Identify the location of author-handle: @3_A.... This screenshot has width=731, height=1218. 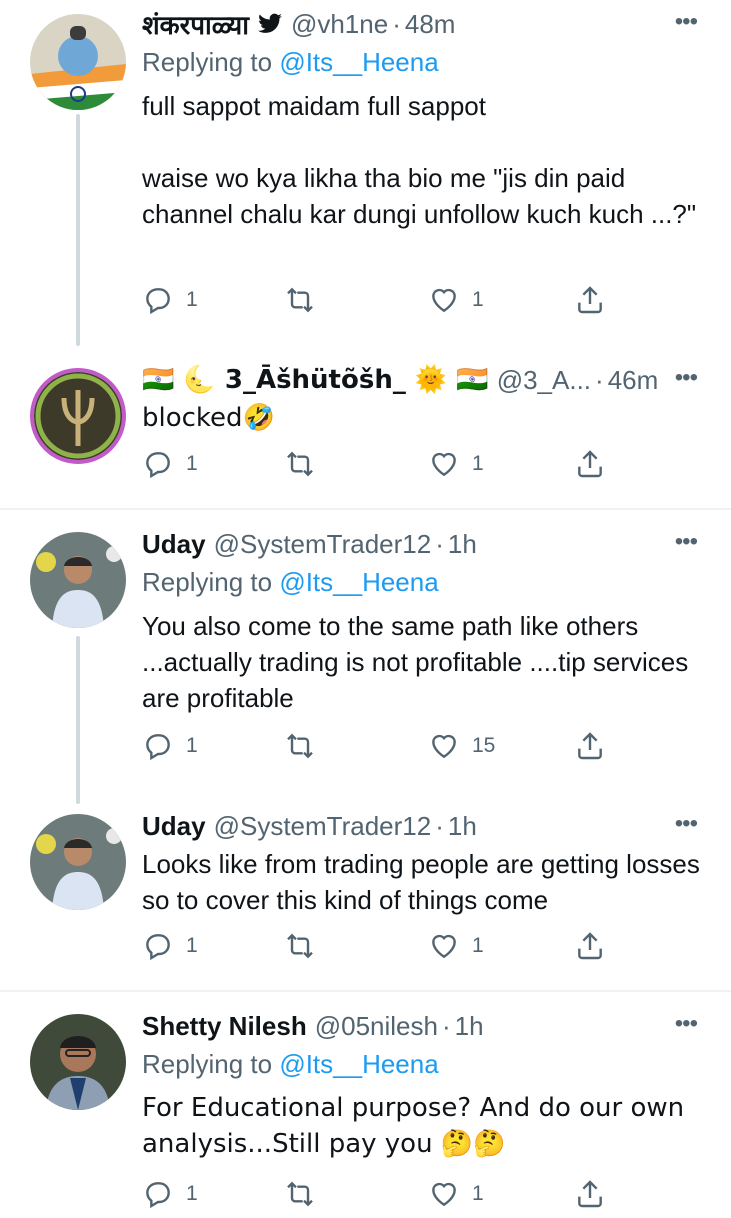
(544, 380).